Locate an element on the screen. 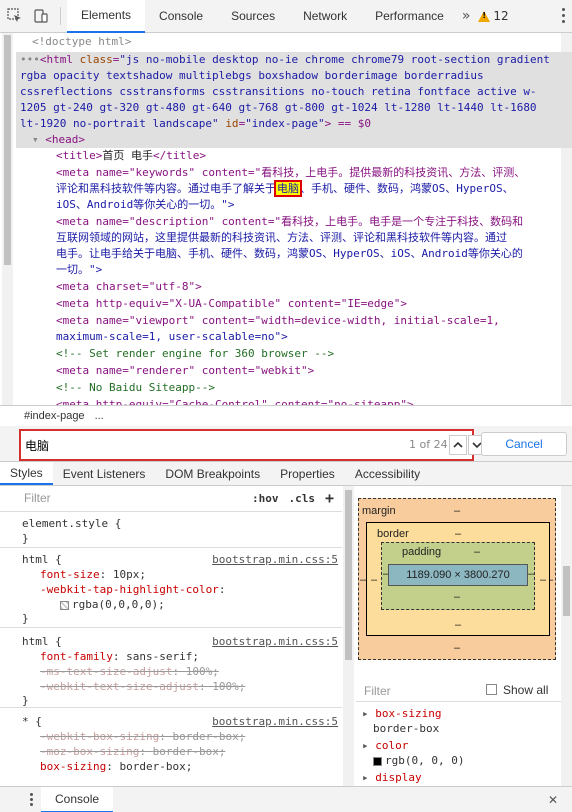 Image resolution: width=572 pixels, height=812 pixels. computed-property: ▸ display is located at coordinates (392, 777).